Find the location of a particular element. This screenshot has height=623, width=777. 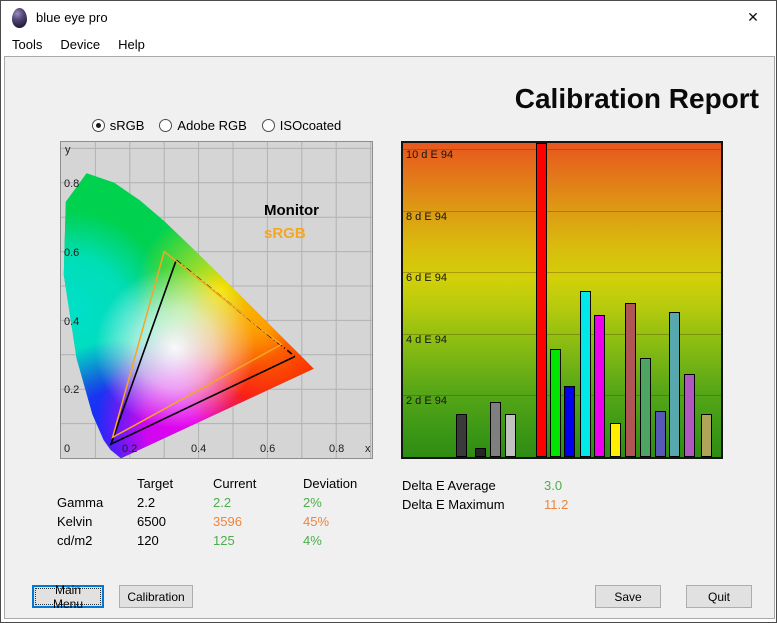

menu-tools: Tools is located at coordinates (27, 44).